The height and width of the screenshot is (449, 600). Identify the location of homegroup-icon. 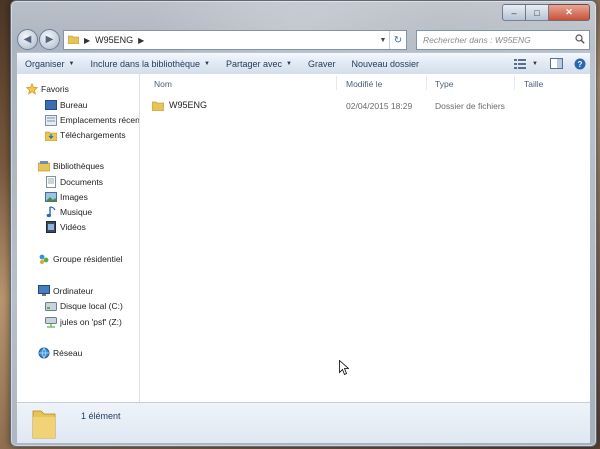
(43, 259).